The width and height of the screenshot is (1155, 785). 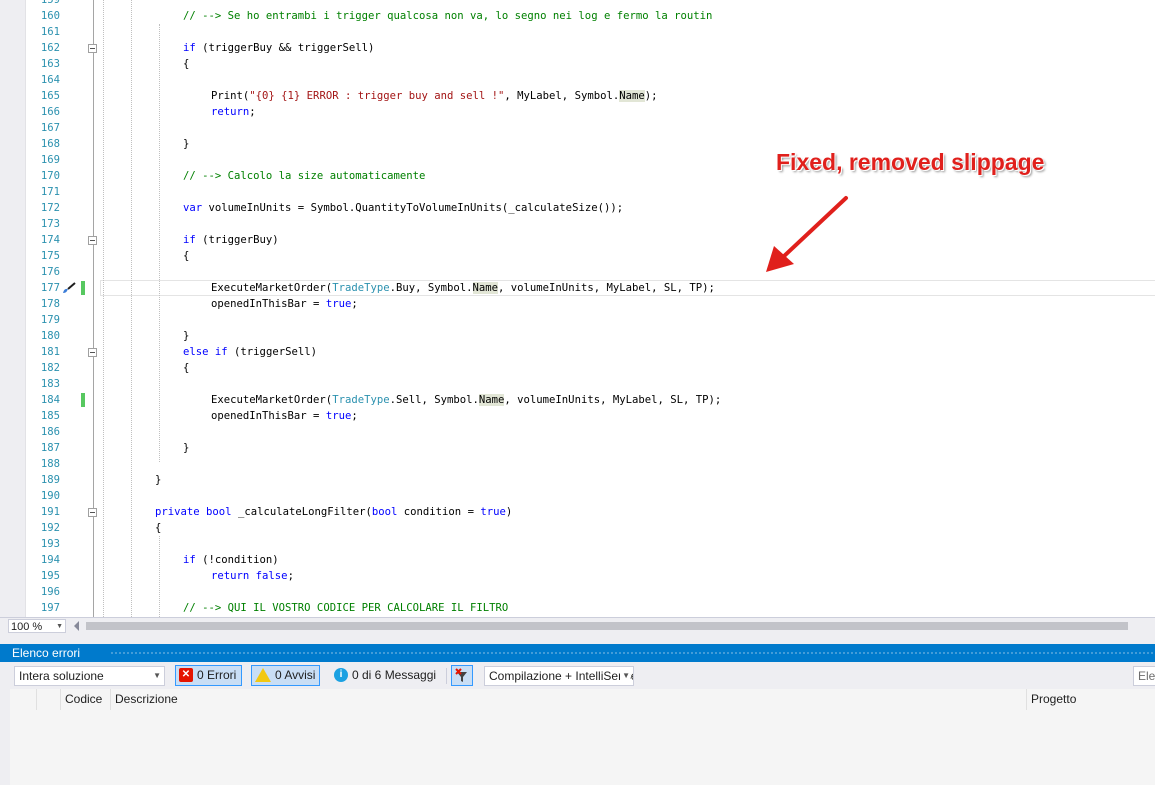 I want to click on line-number: 189, so click(x=50, y=480).